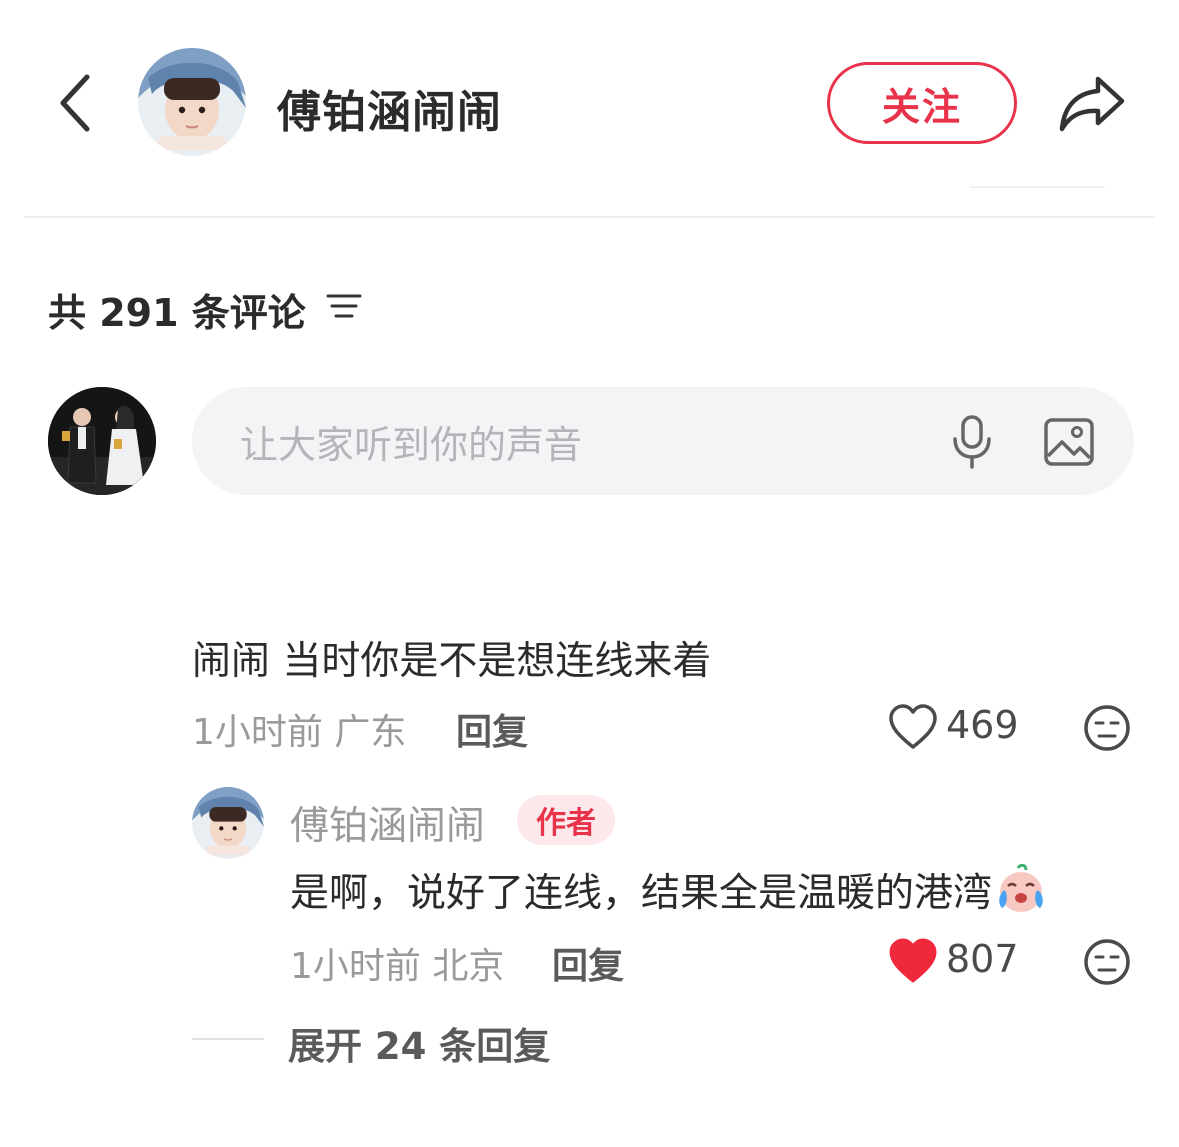 The width and height of the screenshot is (1179, 1147). What do you see at coordinates (299, 732) in the screenshot?
I see `comment-time-location: 1小时前 广东` at bounding box center [299, 732].